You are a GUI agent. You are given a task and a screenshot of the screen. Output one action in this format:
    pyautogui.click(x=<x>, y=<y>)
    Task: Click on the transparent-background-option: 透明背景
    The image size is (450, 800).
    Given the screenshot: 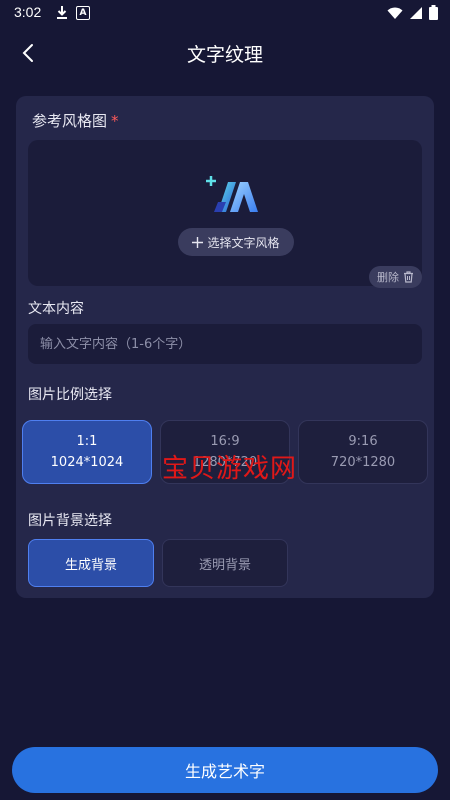 What is the action you would take?
    pyautogui.click(x=225, y=563)
    